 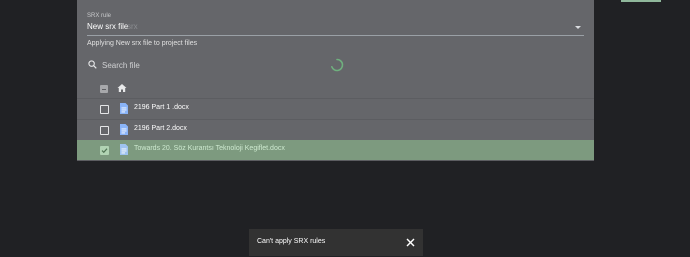 What do you see at coordinates (641, 1) in the screenshot?
I see `dialog-action-button` at bounding box center [641, 1].